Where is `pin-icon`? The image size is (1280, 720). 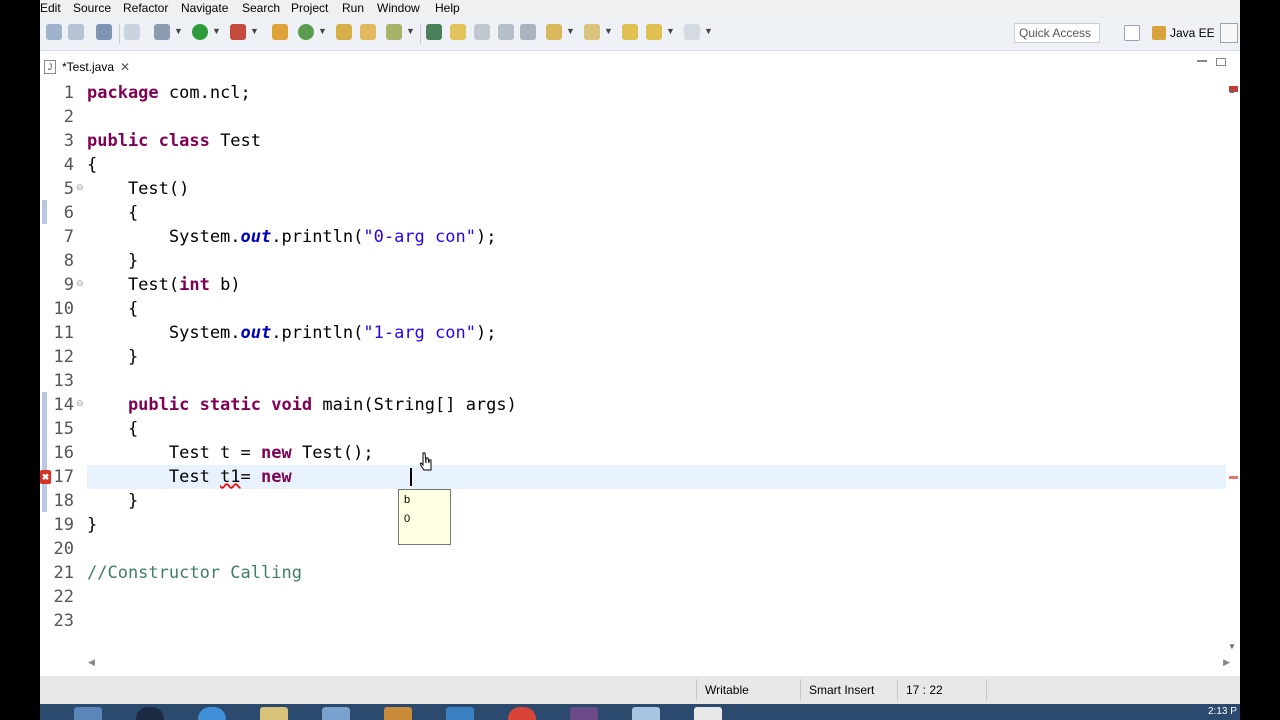 pin-icon is located at coordinates (434, 32).